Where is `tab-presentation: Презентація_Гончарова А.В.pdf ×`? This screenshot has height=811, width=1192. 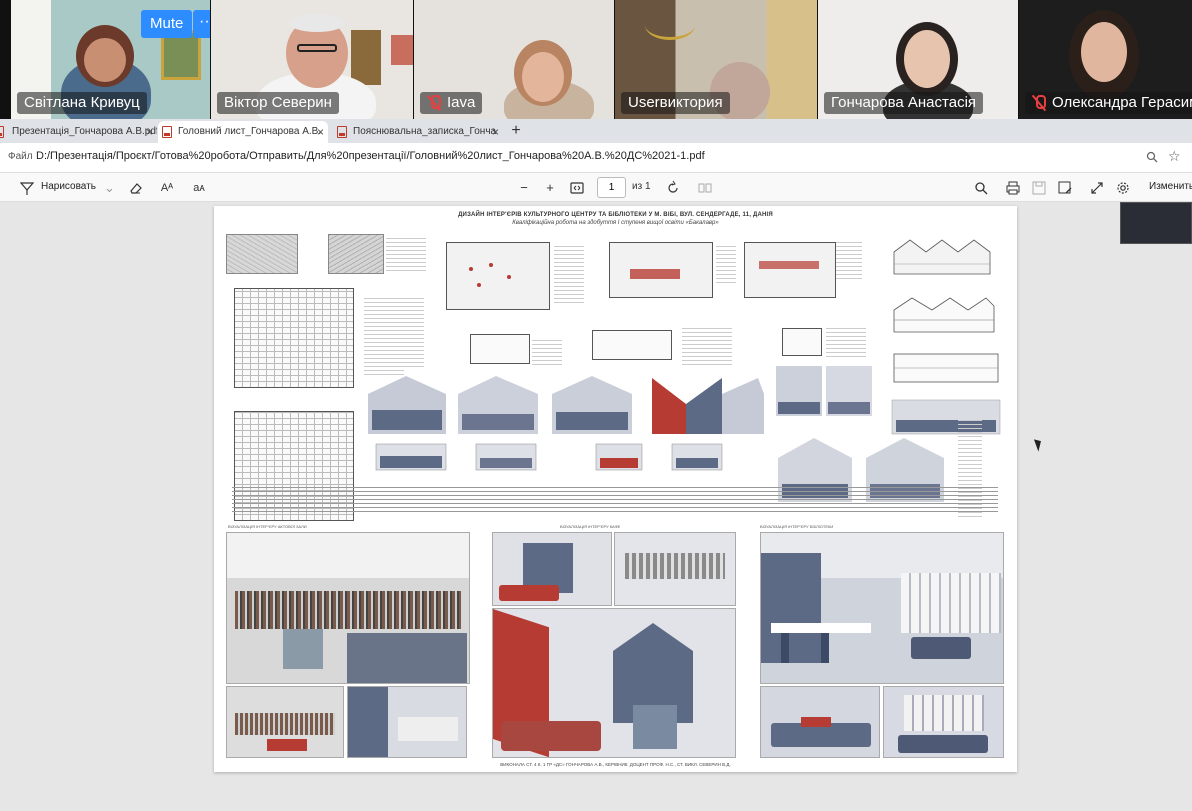
tab-presentation: Презентація_Гончарова А.В.pdf × is located at coordinates (78, 132).